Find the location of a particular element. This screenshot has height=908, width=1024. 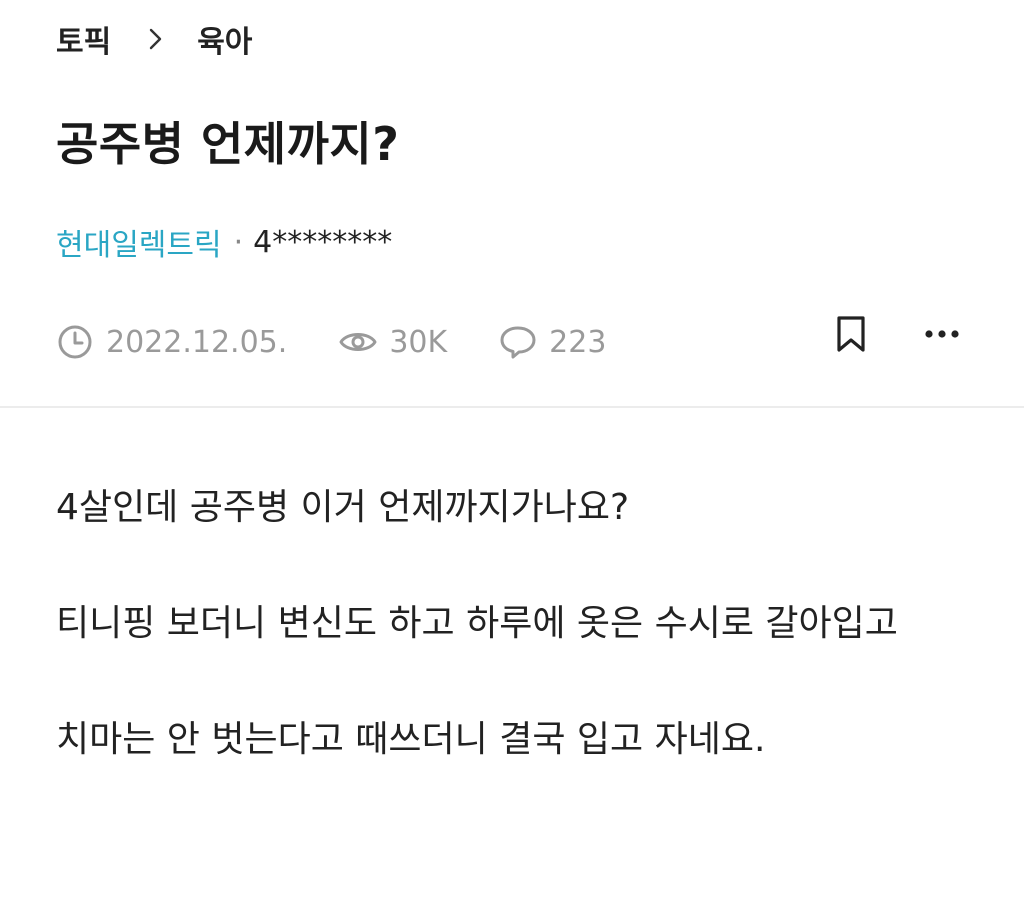

bookmark-button is located at coordinates (851, 334).